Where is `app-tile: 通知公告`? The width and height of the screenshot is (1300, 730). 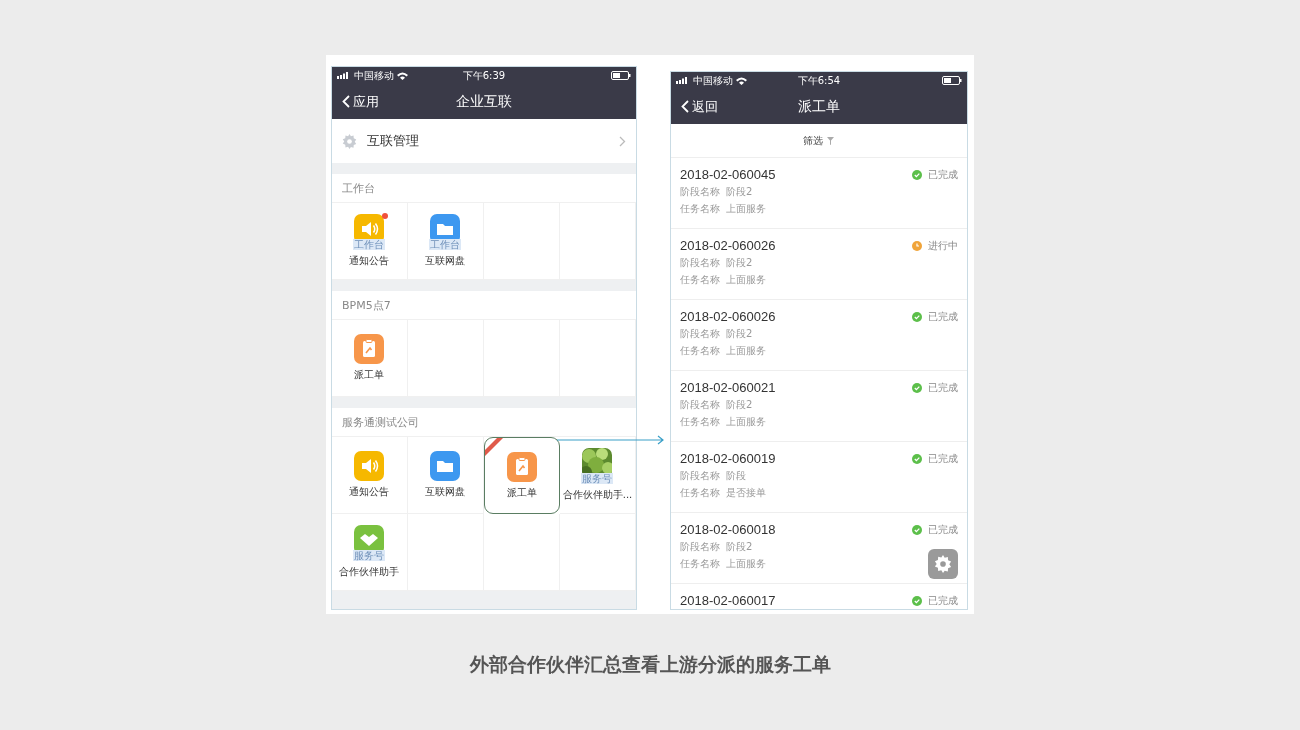 app-tile: 通知公告 is located at coordinates (370, 475).